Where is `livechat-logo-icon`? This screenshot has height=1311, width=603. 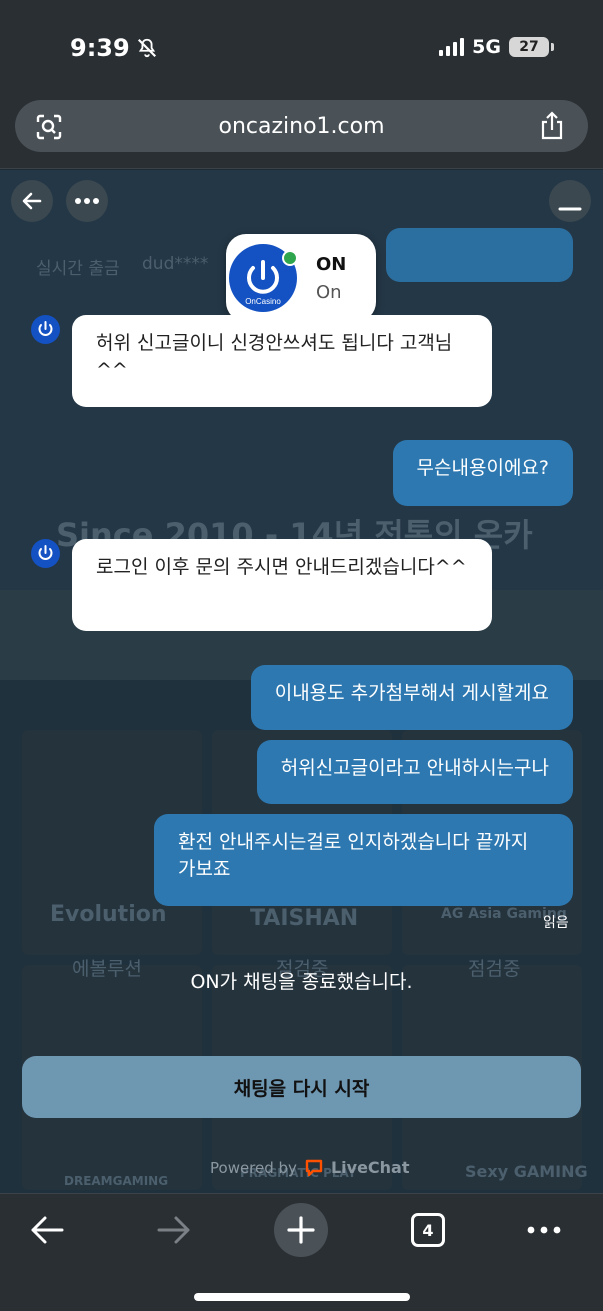
livechat-logo-icon is located at coordinates (314, 1167).